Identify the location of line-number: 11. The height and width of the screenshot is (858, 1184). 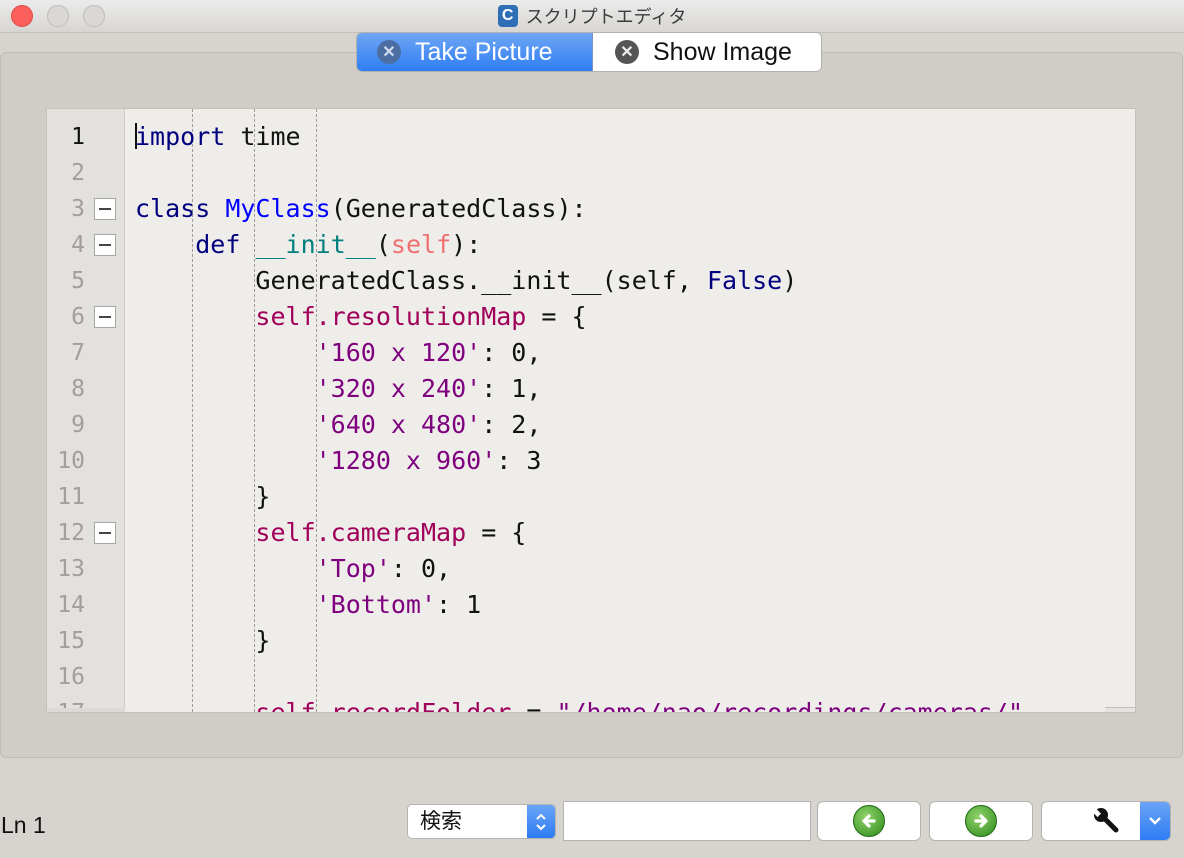
(71, 497).